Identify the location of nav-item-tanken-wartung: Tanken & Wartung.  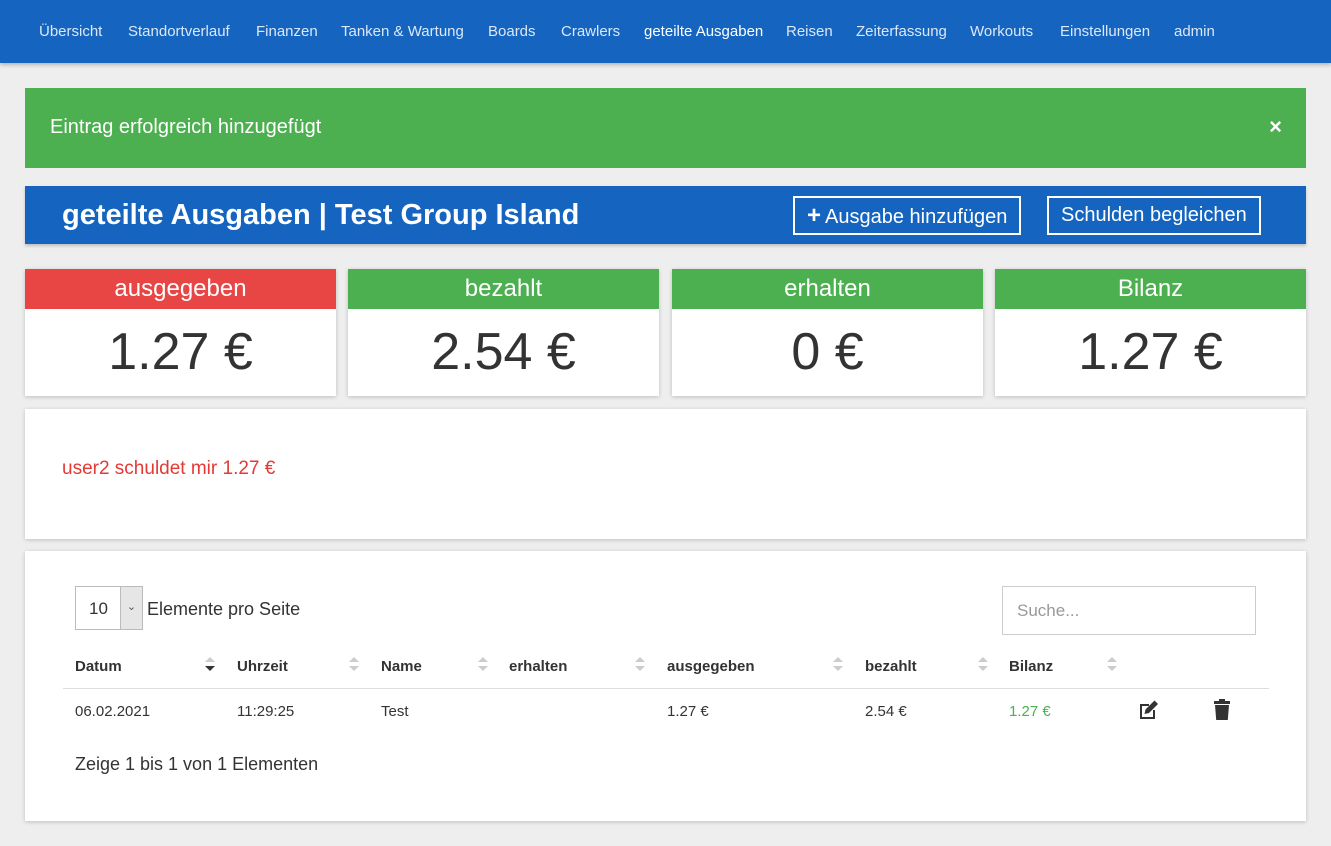
(402, 31).